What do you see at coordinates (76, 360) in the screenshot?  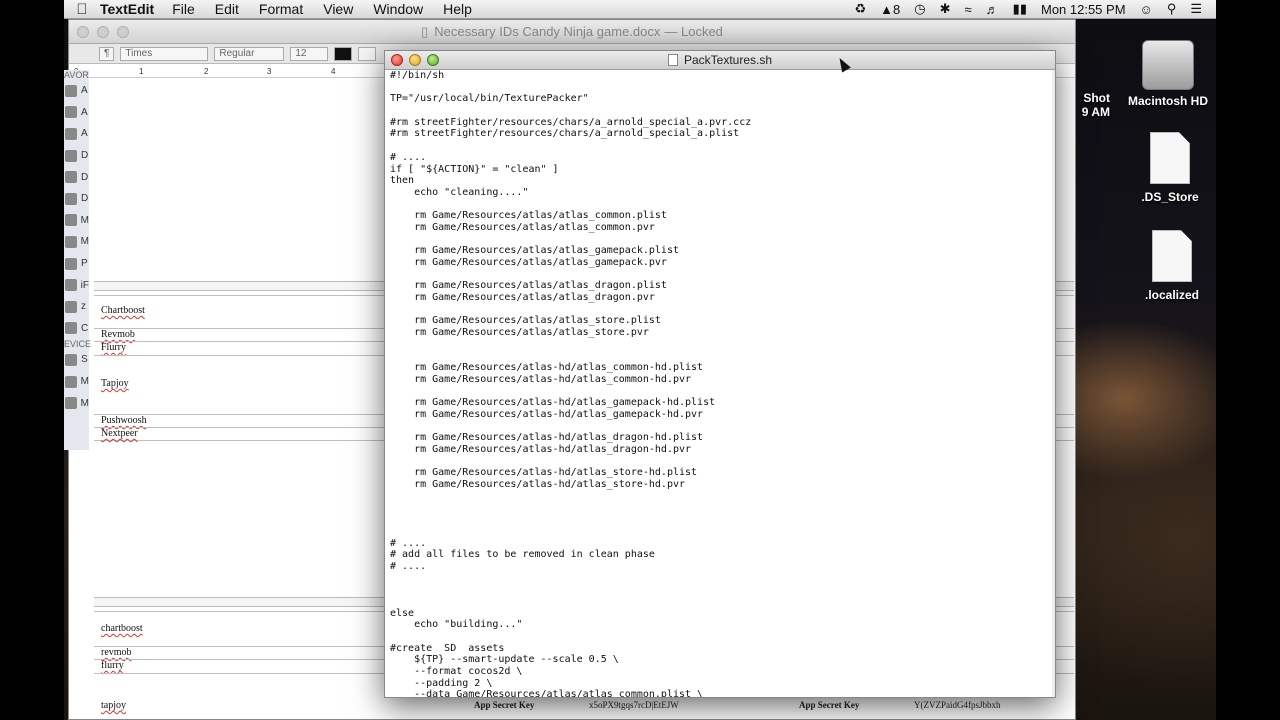 I see `sidebar-item: S` at bounding box center [76, 360].